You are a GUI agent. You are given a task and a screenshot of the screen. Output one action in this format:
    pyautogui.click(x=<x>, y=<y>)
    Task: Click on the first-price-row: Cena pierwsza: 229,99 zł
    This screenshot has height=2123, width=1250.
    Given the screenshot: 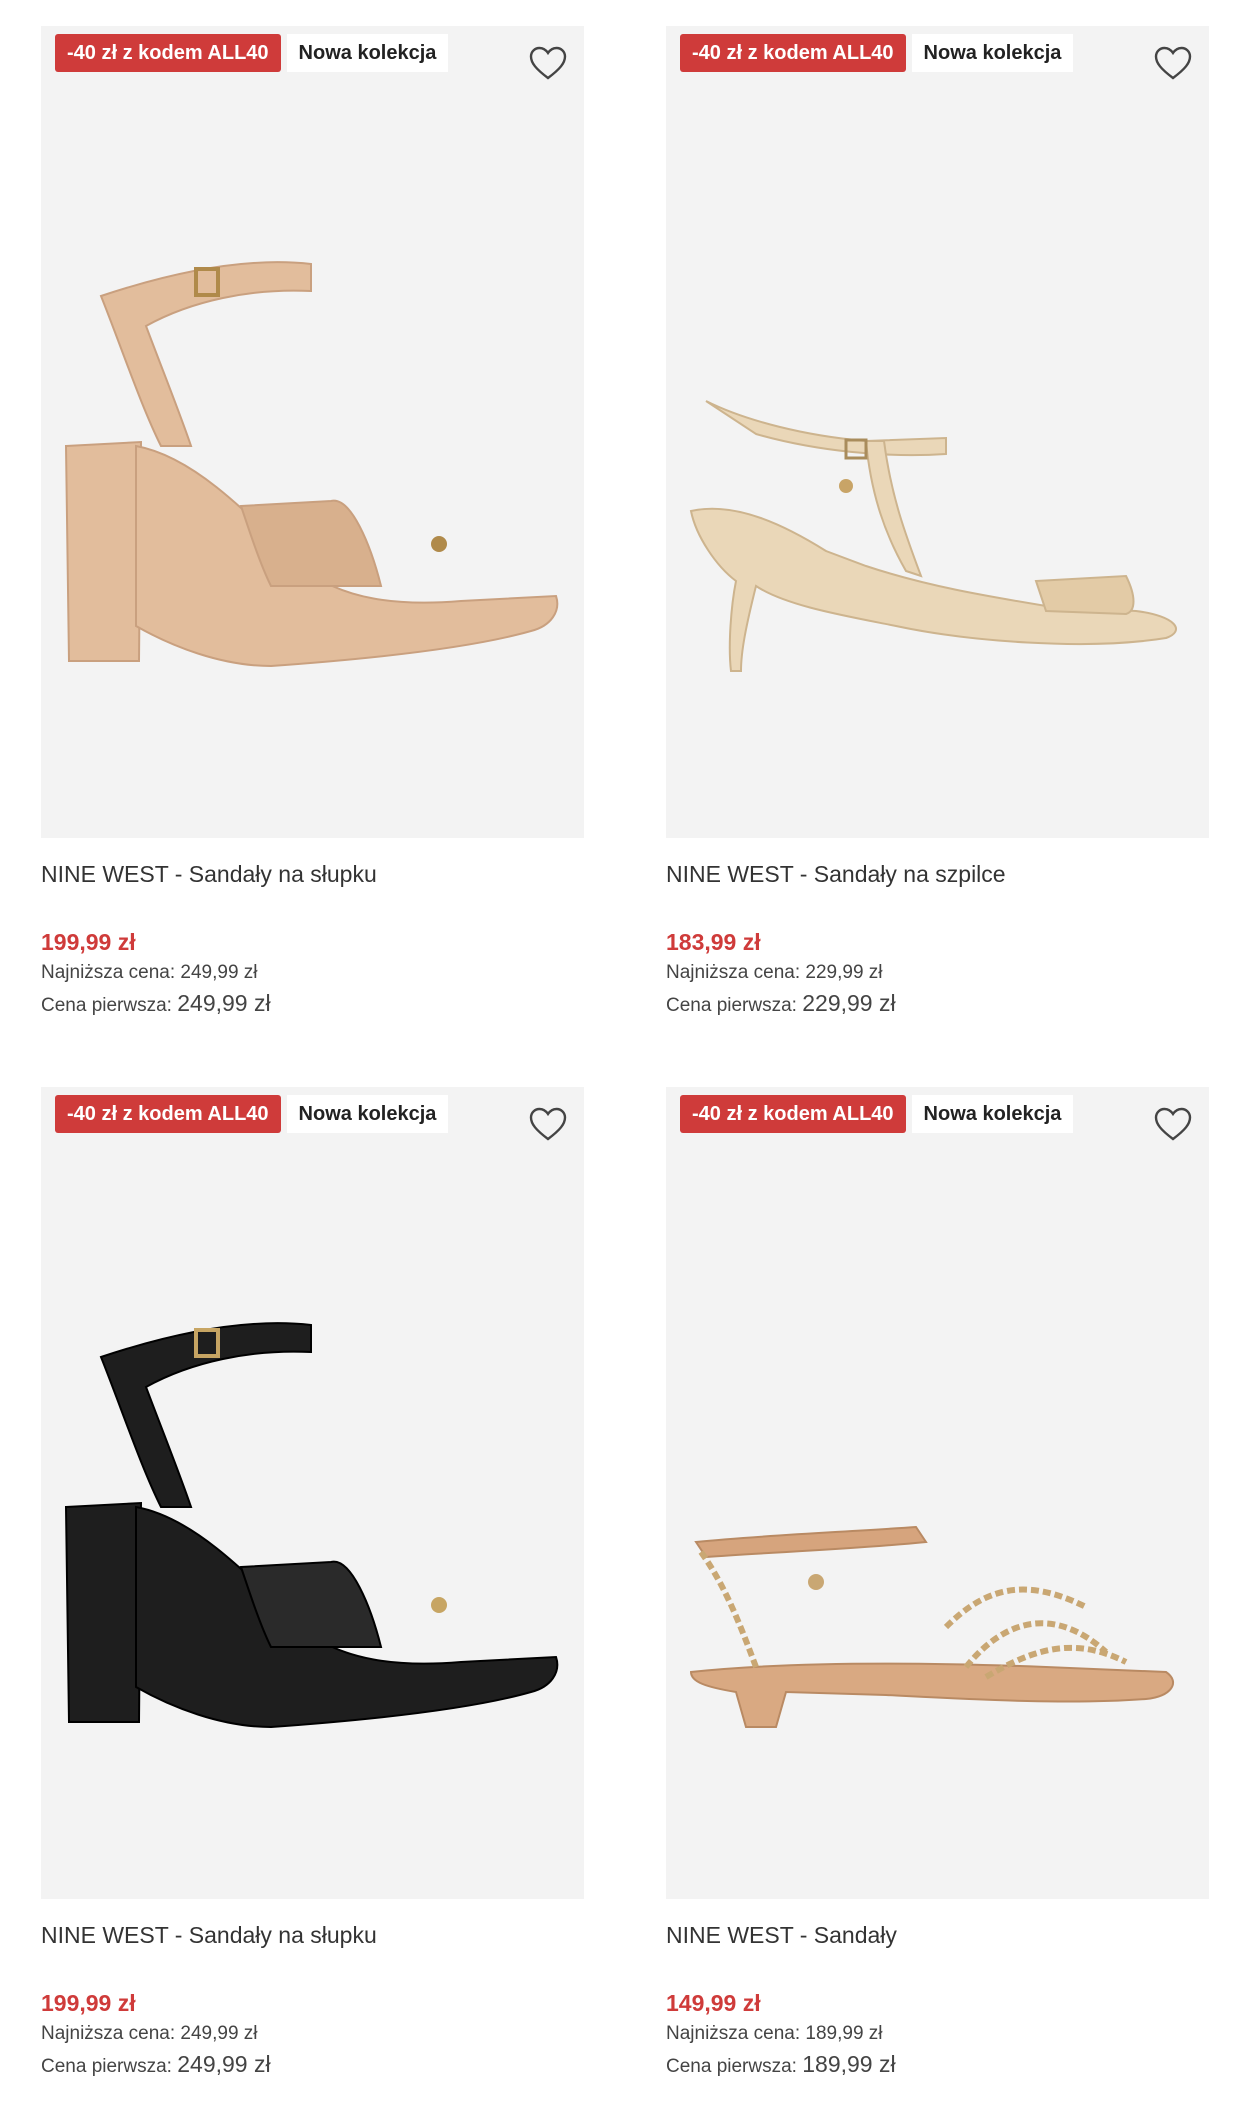 What is the action you would take?
    pyautogui.click(x=937, y=1003)
    